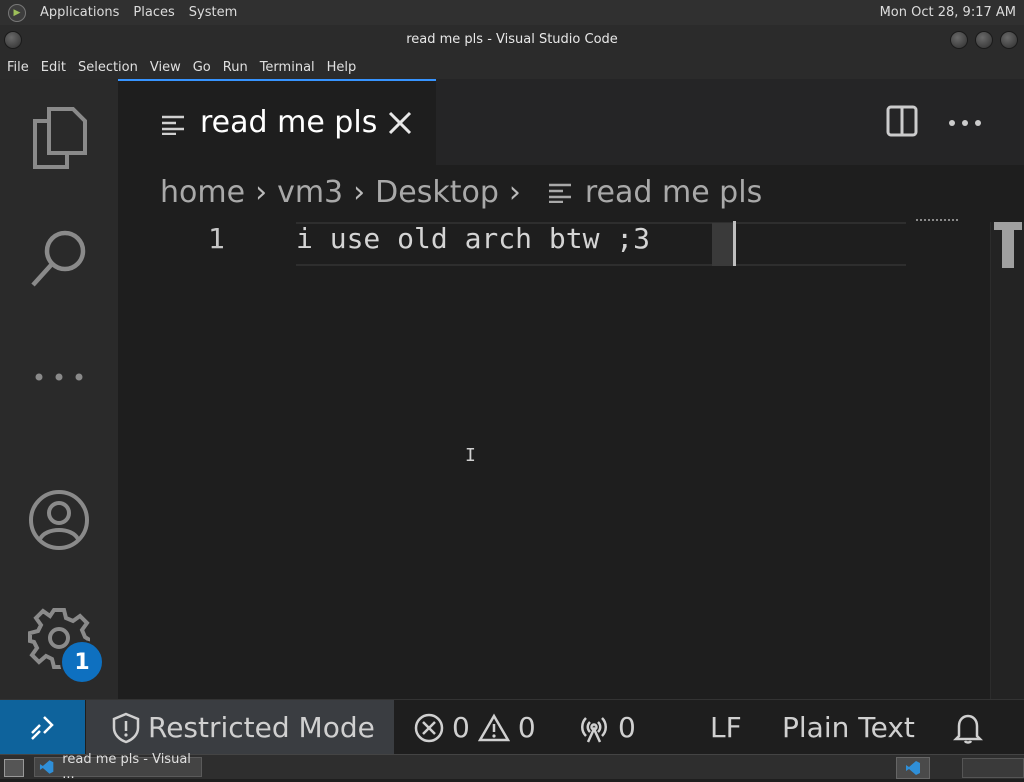  What do you see at coordinates (902, 121) in the screenshot?
I see `split-editor-icon` at bounding box center [902, 121].